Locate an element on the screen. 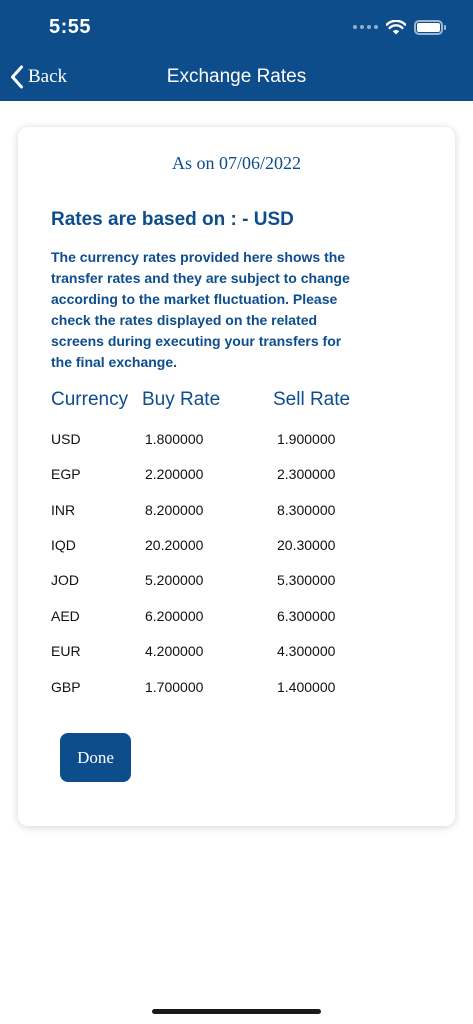 This screenshot has width=473, height=1024. currency-code: EGP is located at coordinates (66, 474).